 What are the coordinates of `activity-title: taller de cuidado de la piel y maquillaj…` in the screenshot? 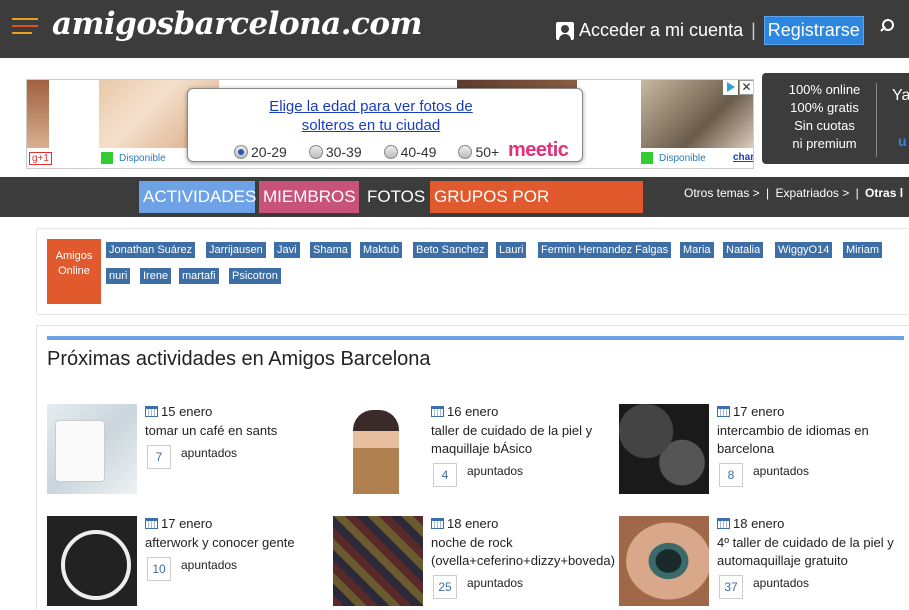 It's located at (531, 440).